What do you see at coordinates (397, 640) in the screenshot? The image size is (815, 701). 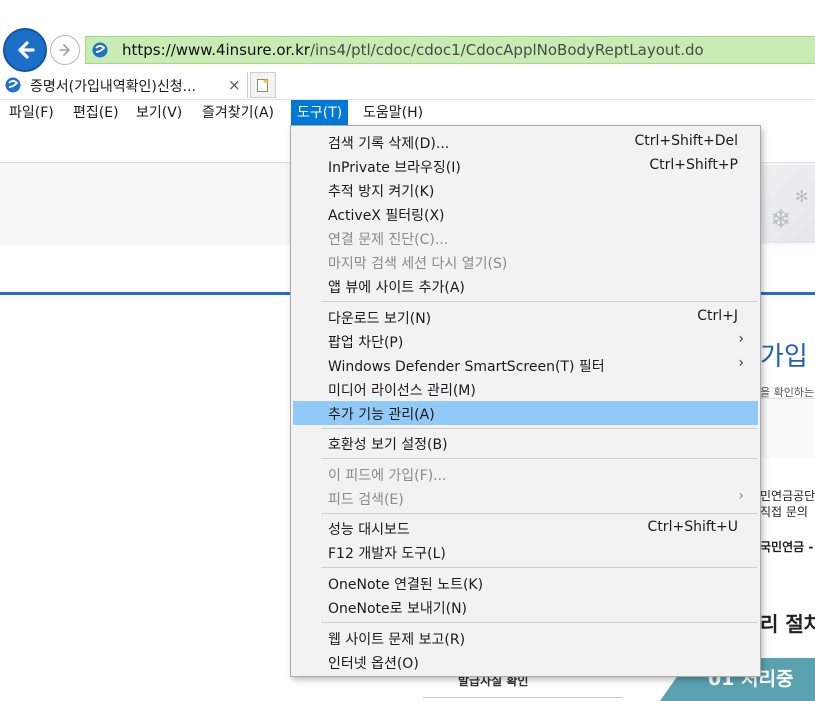 I see `menu-item-label: 웹 사이트 문제 보고(R)` at bounding box center [397, 640].